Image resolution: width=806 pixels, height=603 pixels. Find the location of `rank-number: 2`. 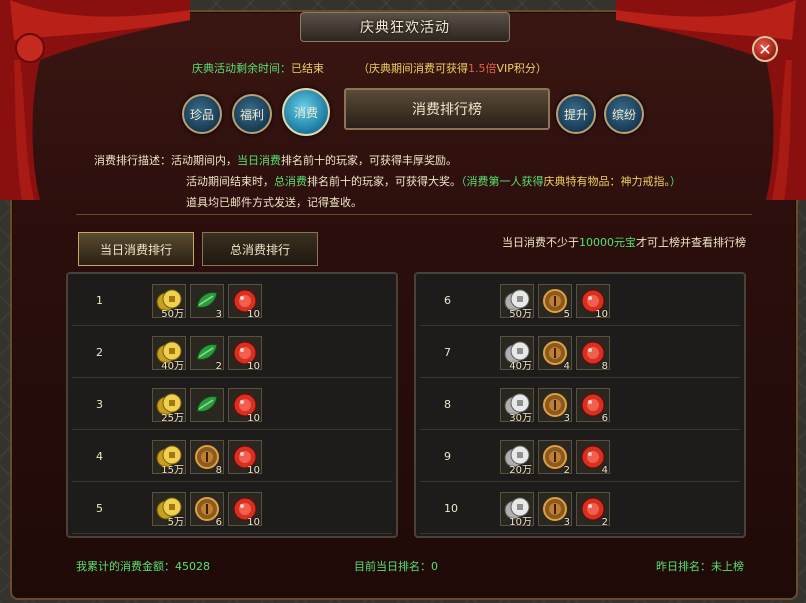

rank-number: 2 is located at coordinates (99, 352).